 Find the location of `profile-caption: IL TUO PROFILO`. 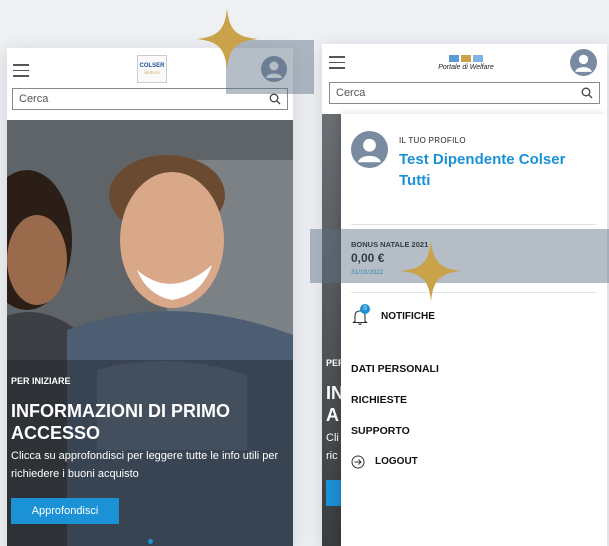

profile-caption: IL TUO PROFILO is located at coordinates (432, 140).